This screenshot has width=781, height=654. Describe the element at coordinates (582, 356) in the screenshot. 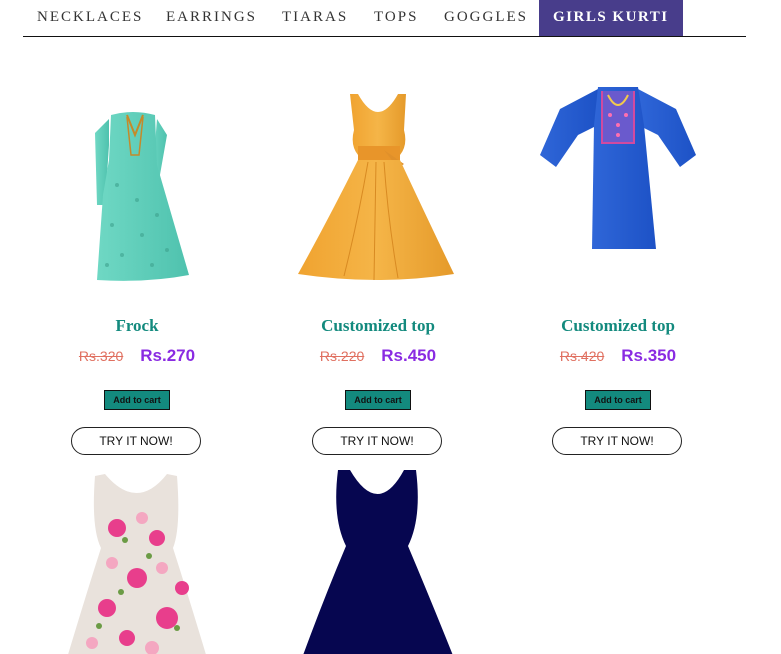

I see `old-price: Rs.420` at that location.